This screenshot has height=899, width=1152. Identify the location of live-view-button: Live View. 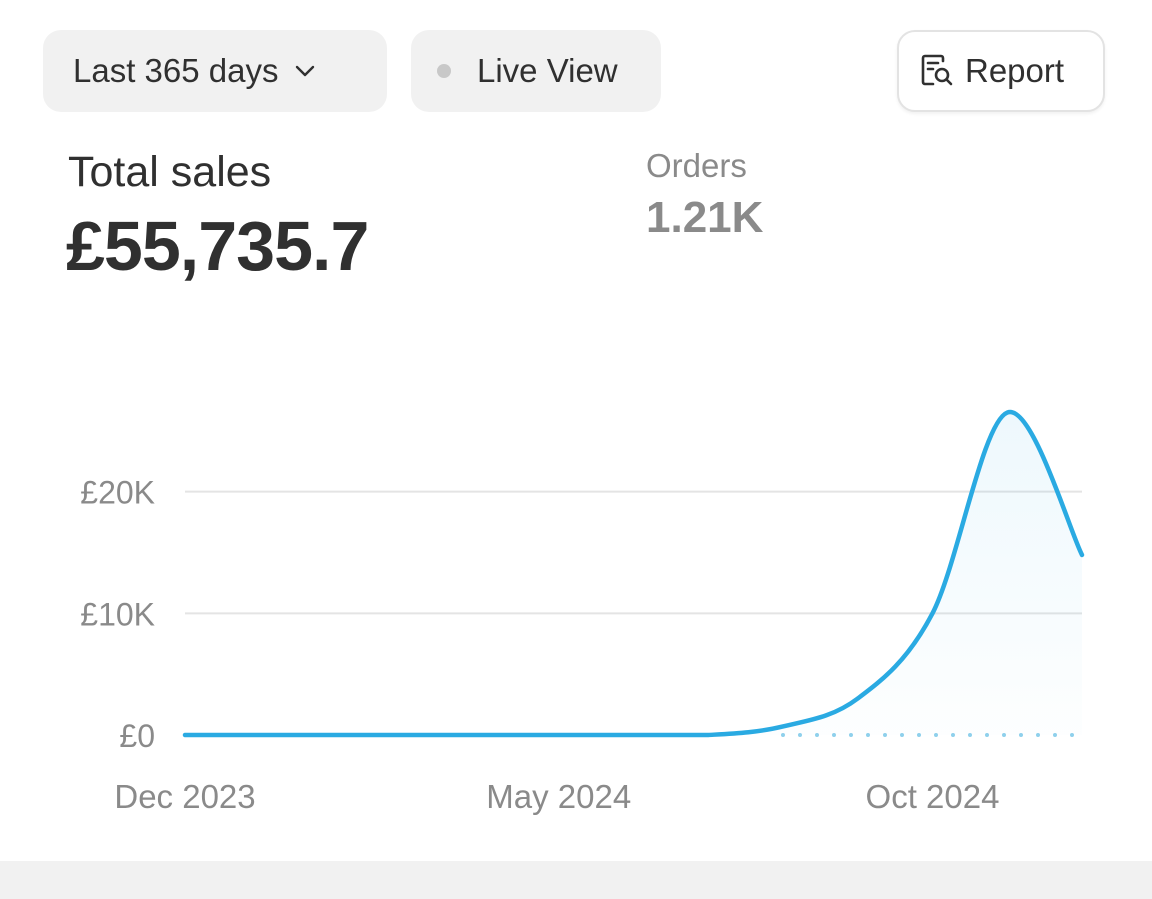
(536, 71).